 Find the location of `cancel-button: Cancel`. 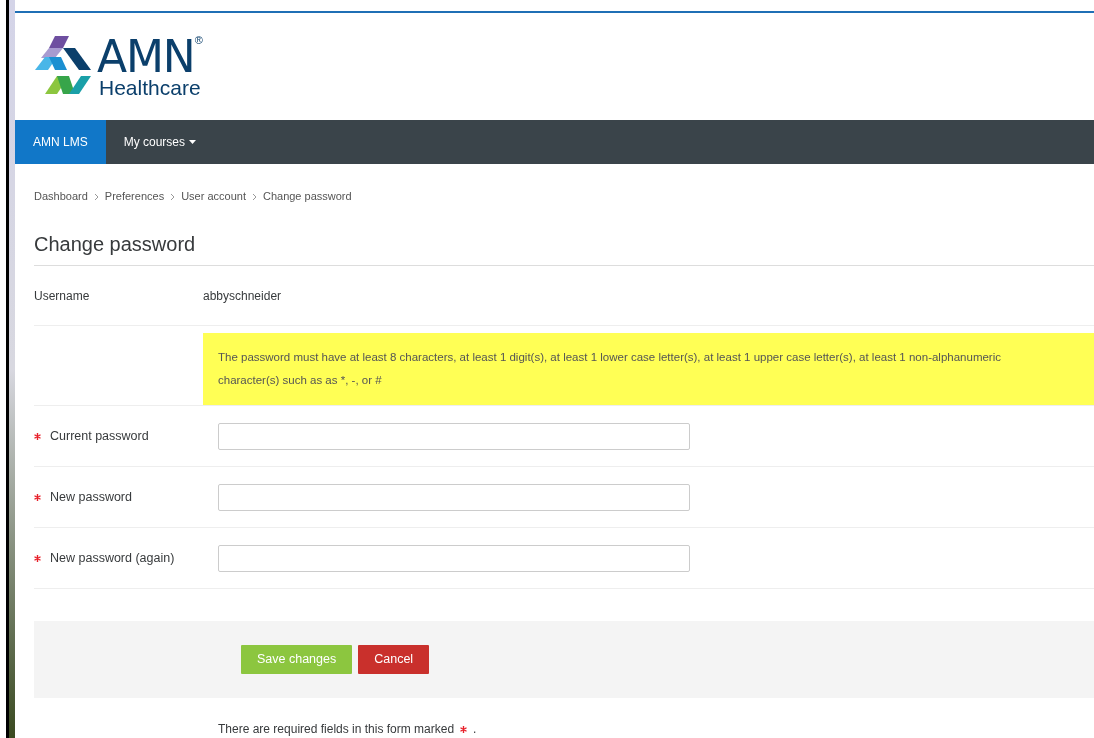

cancel-button: Cancel is located at coordinates (394, 659).